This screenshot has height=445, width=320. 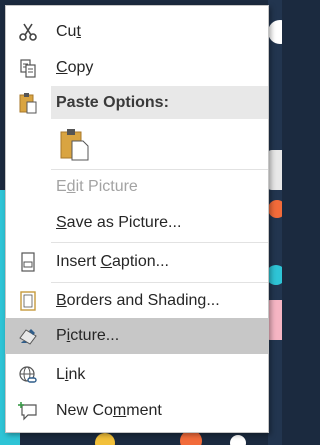 I want to click on page-border-icon, so click(x=28, y=301).